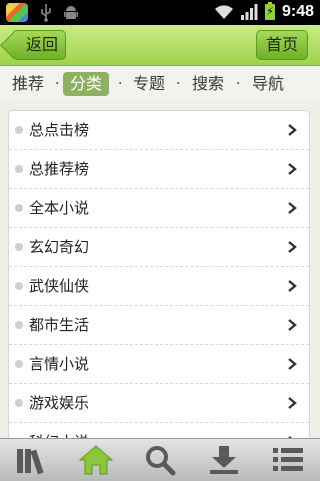 The height and width of the screenshot is (481, 320). Describe the element at coordinates (159, 325) in the screenshot. I see `list-item: 都市生活` at that location.